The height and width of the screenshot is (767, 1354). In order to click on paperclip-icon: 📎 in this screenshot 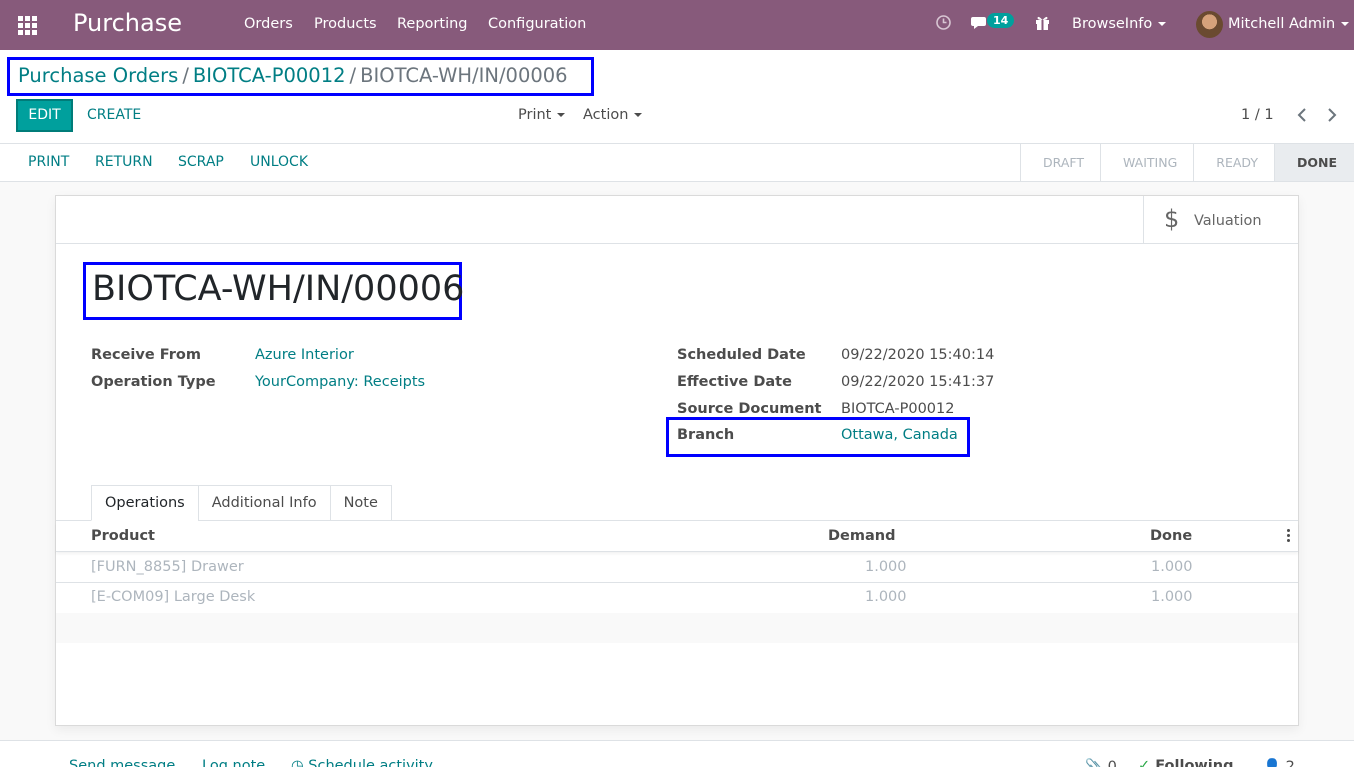, I will do `click(1094, 763)`.